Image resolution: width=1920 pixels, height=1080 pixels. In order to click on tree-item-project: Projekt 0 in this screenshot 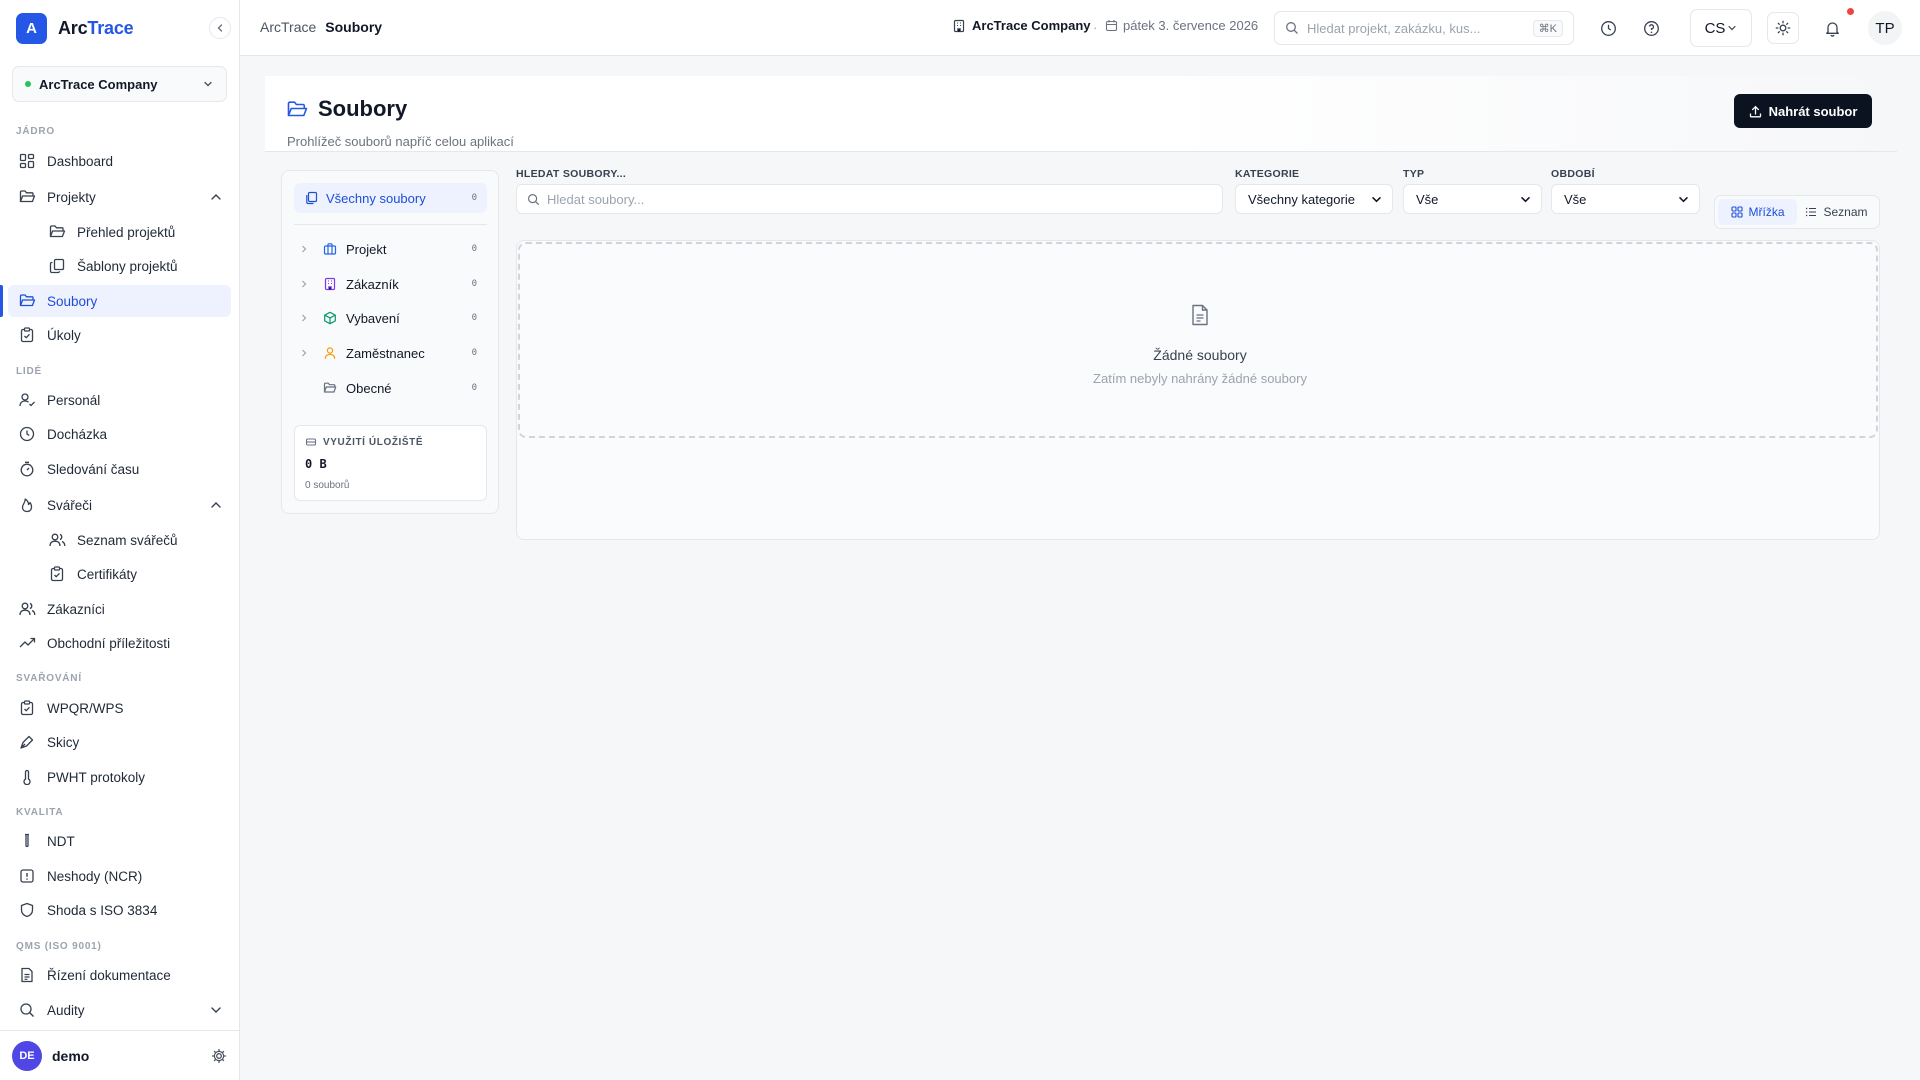, I will do `click(390, 249)`.